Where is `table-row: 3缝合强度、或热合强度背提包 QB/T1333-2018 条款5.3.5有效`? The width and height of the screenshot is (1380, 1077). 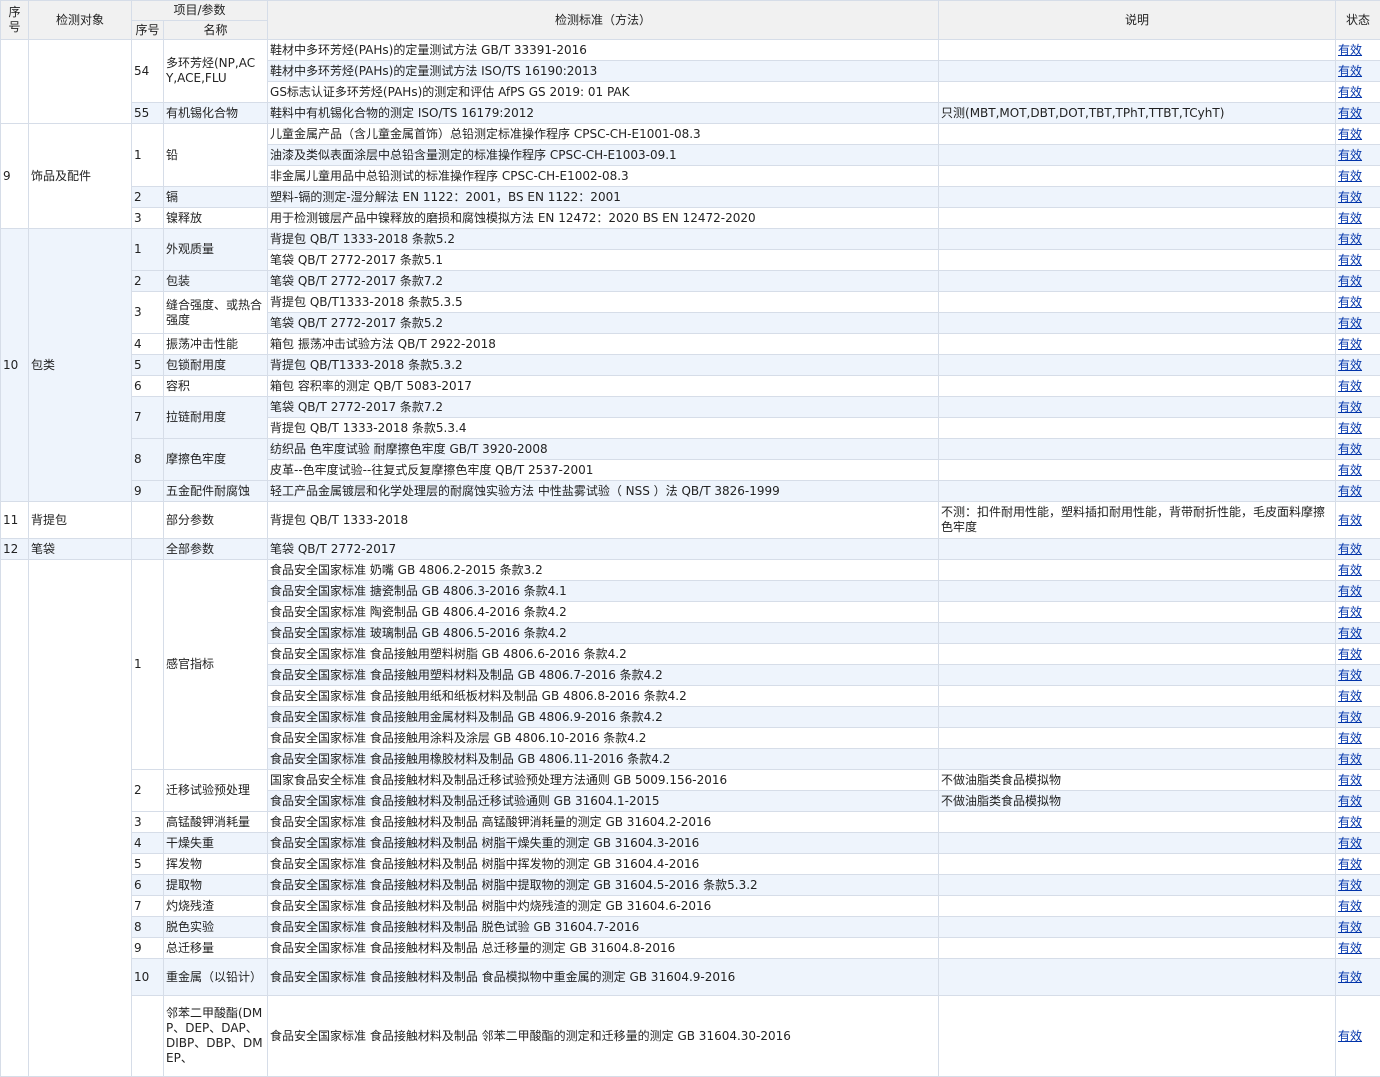 table-row: 3缝合强度、或热合强度背提包 QB/T1333-2018 条款5.3.5有效 is located at coordinates (690, 302).